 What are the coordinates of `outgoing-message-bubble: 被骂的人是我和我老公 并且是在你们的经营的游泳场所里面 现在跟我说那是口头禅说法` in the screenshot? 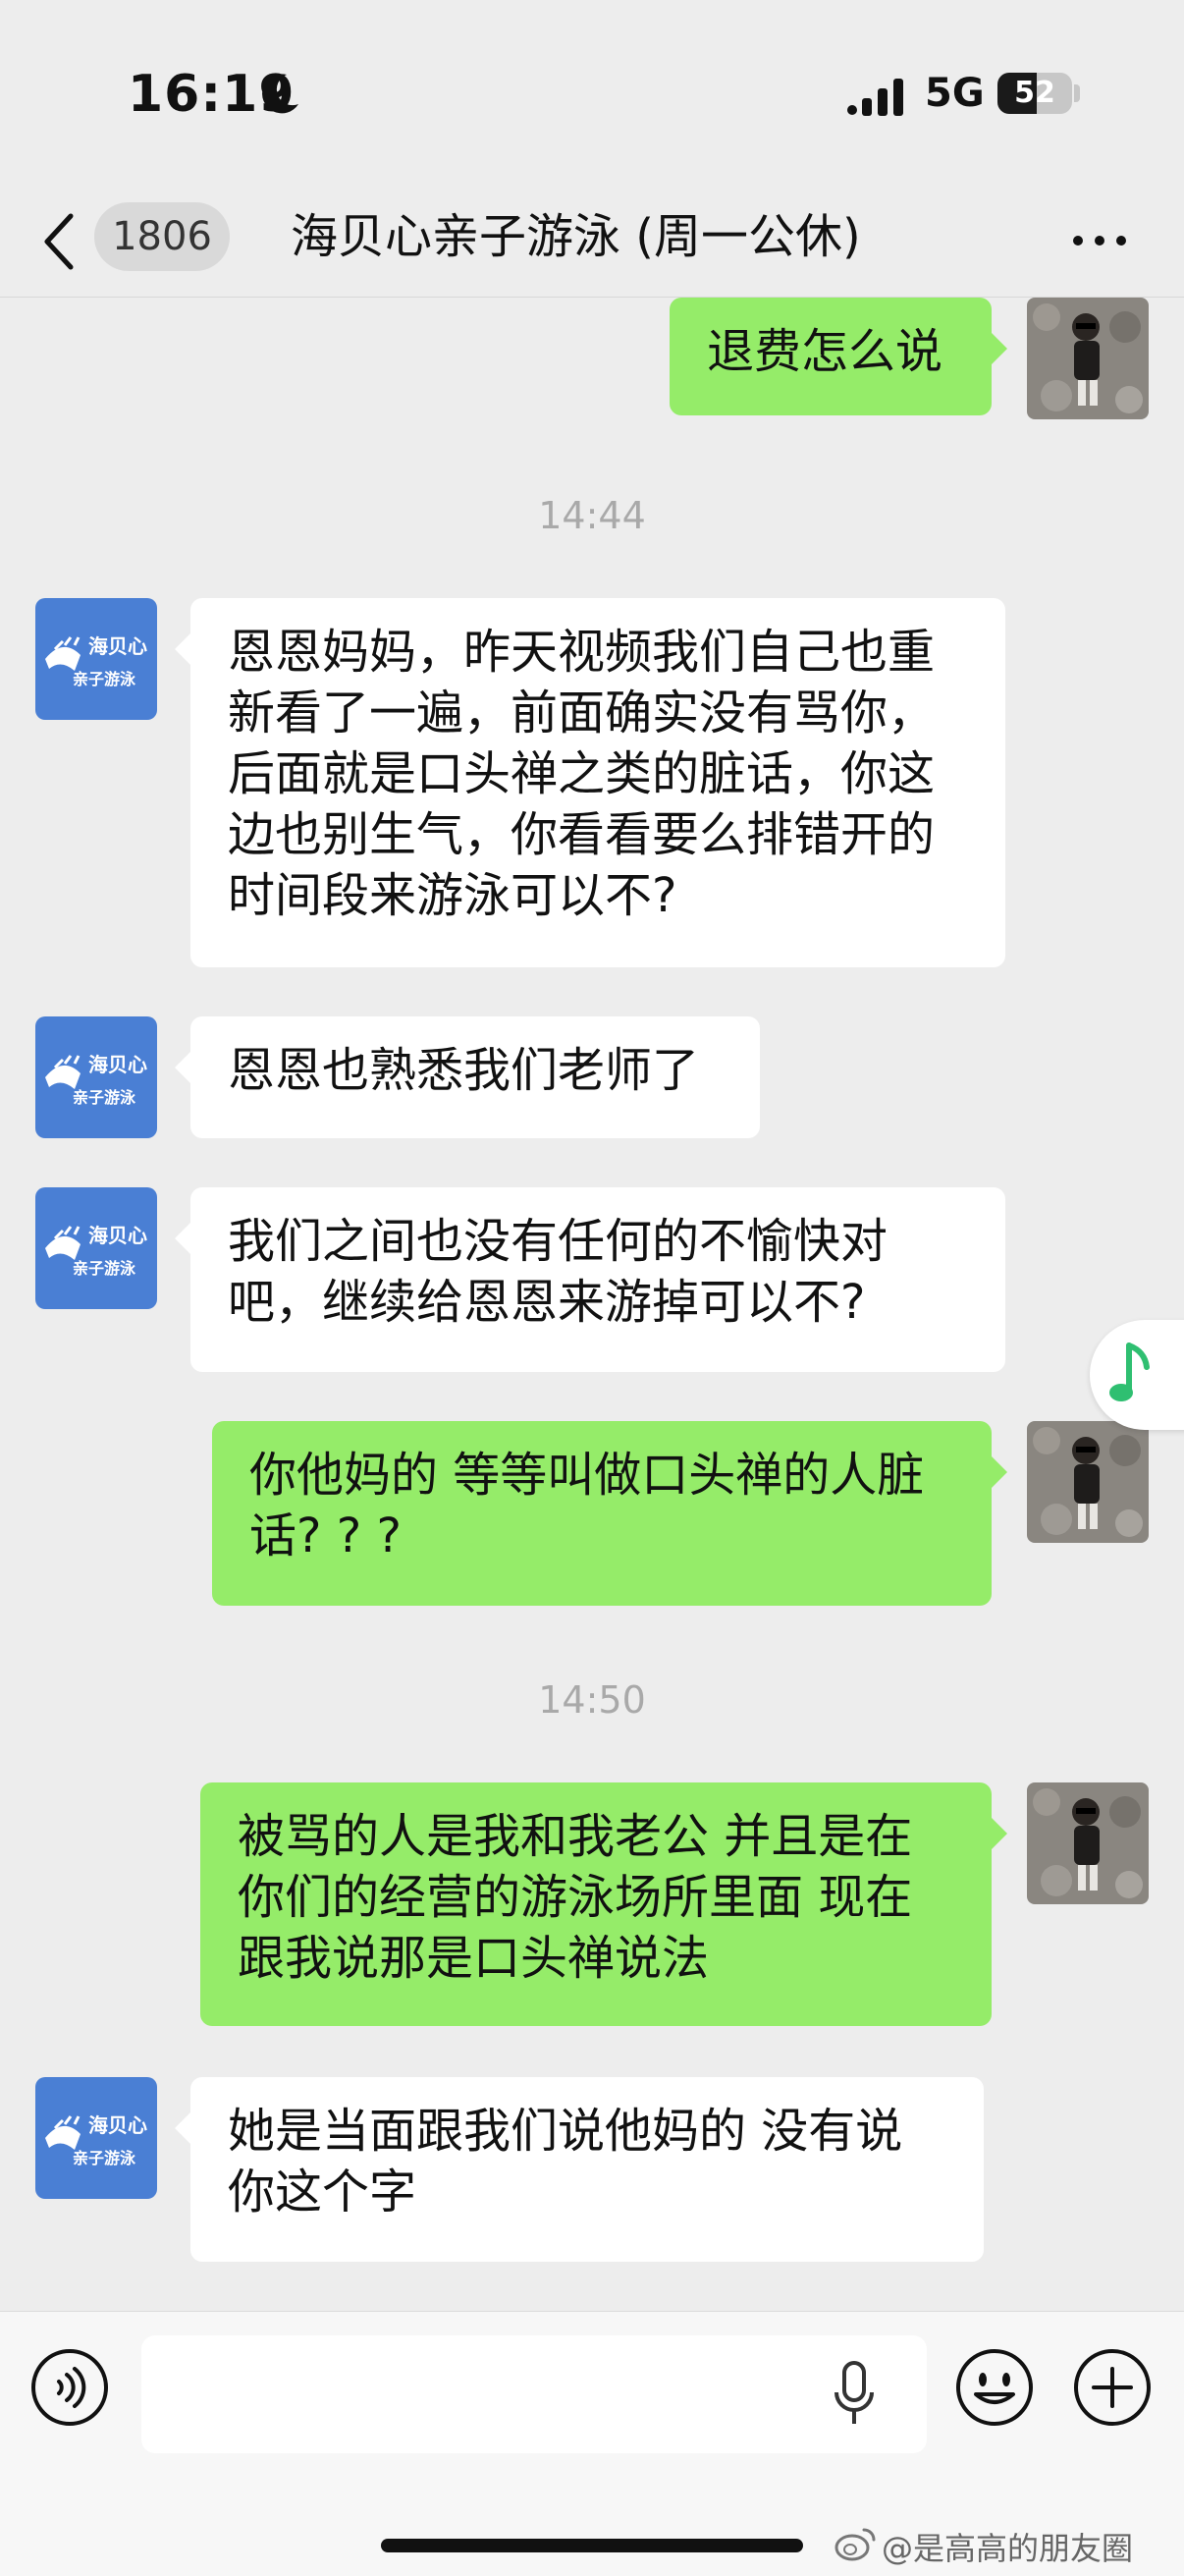 It's located at (603, 1904).